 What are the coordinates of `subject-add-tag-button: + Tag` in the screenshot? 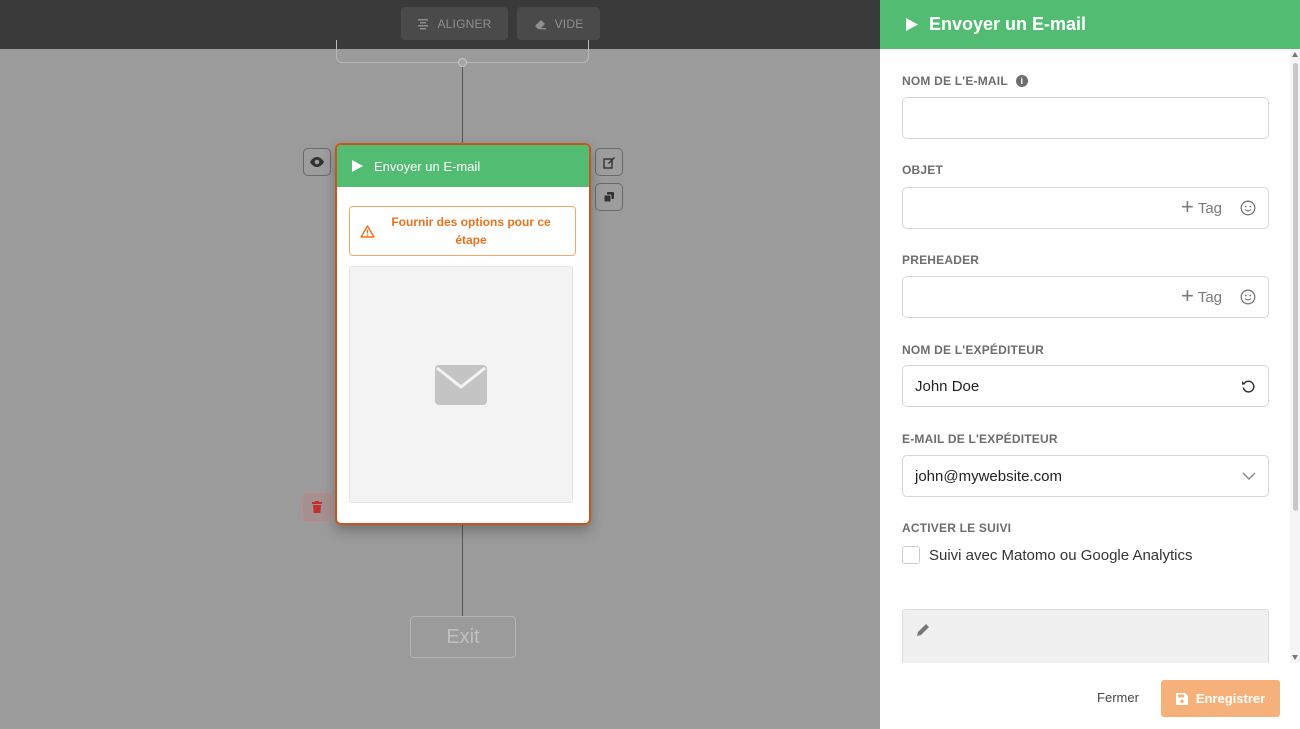 It's located at (1201, 206).